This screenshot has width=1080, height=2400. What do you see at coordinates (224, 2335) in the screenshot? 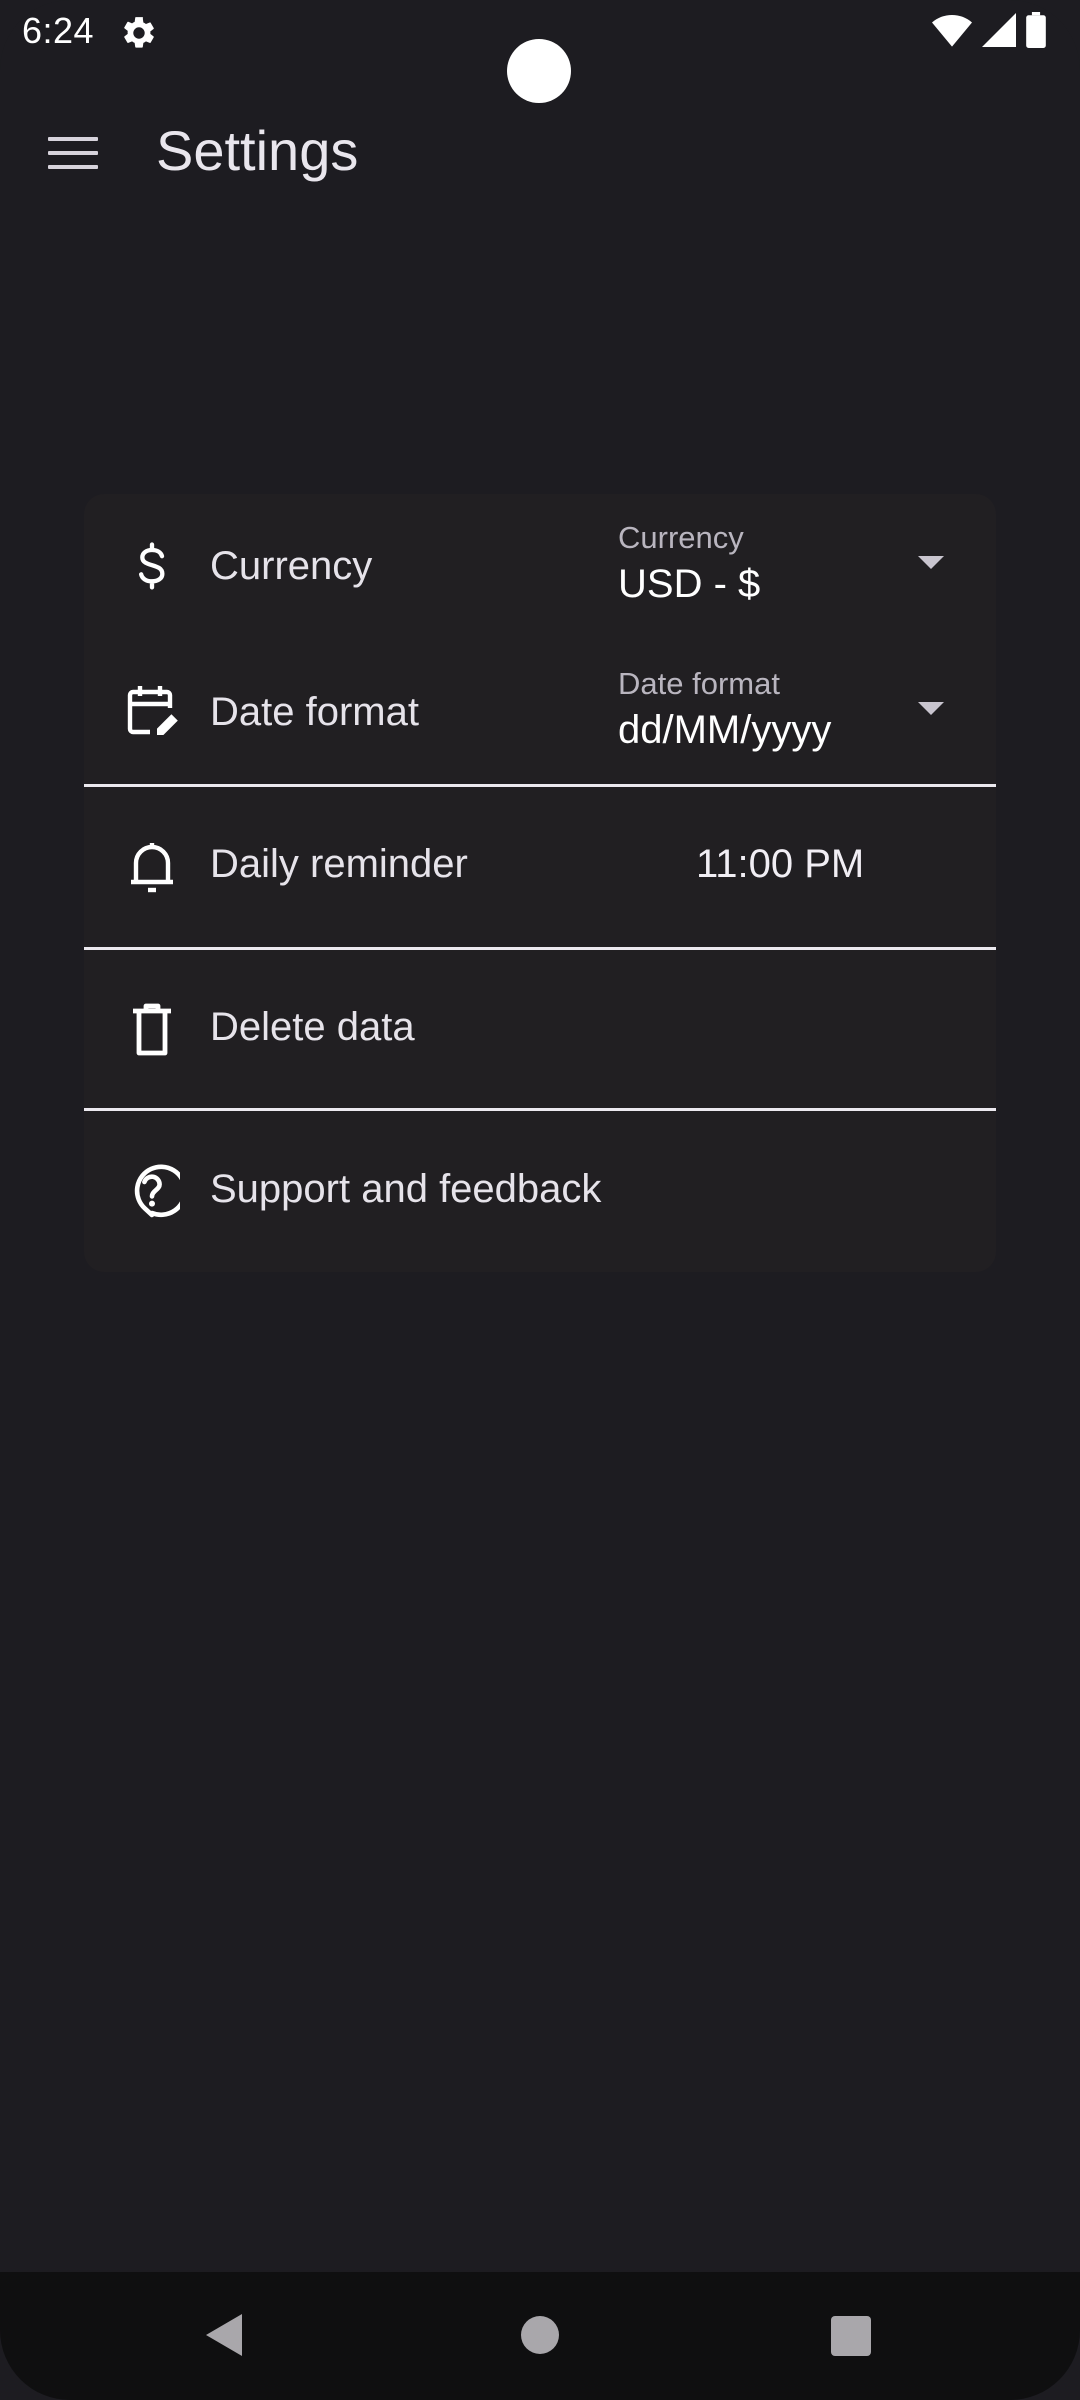
I see `back-icon` at bounding box center [224, 2335].